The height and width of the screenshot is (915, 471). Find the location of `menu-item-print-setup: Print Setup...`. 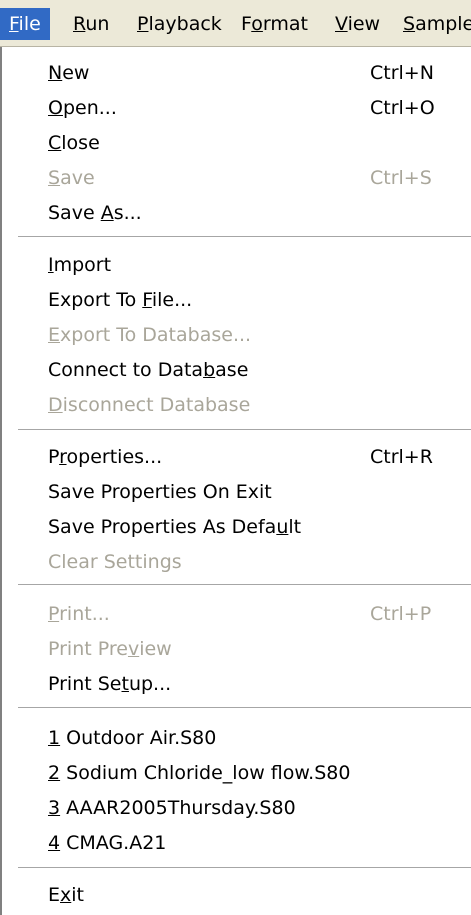

menu-item-print-setup: Print Setup... is located at coordinates (109, 684).